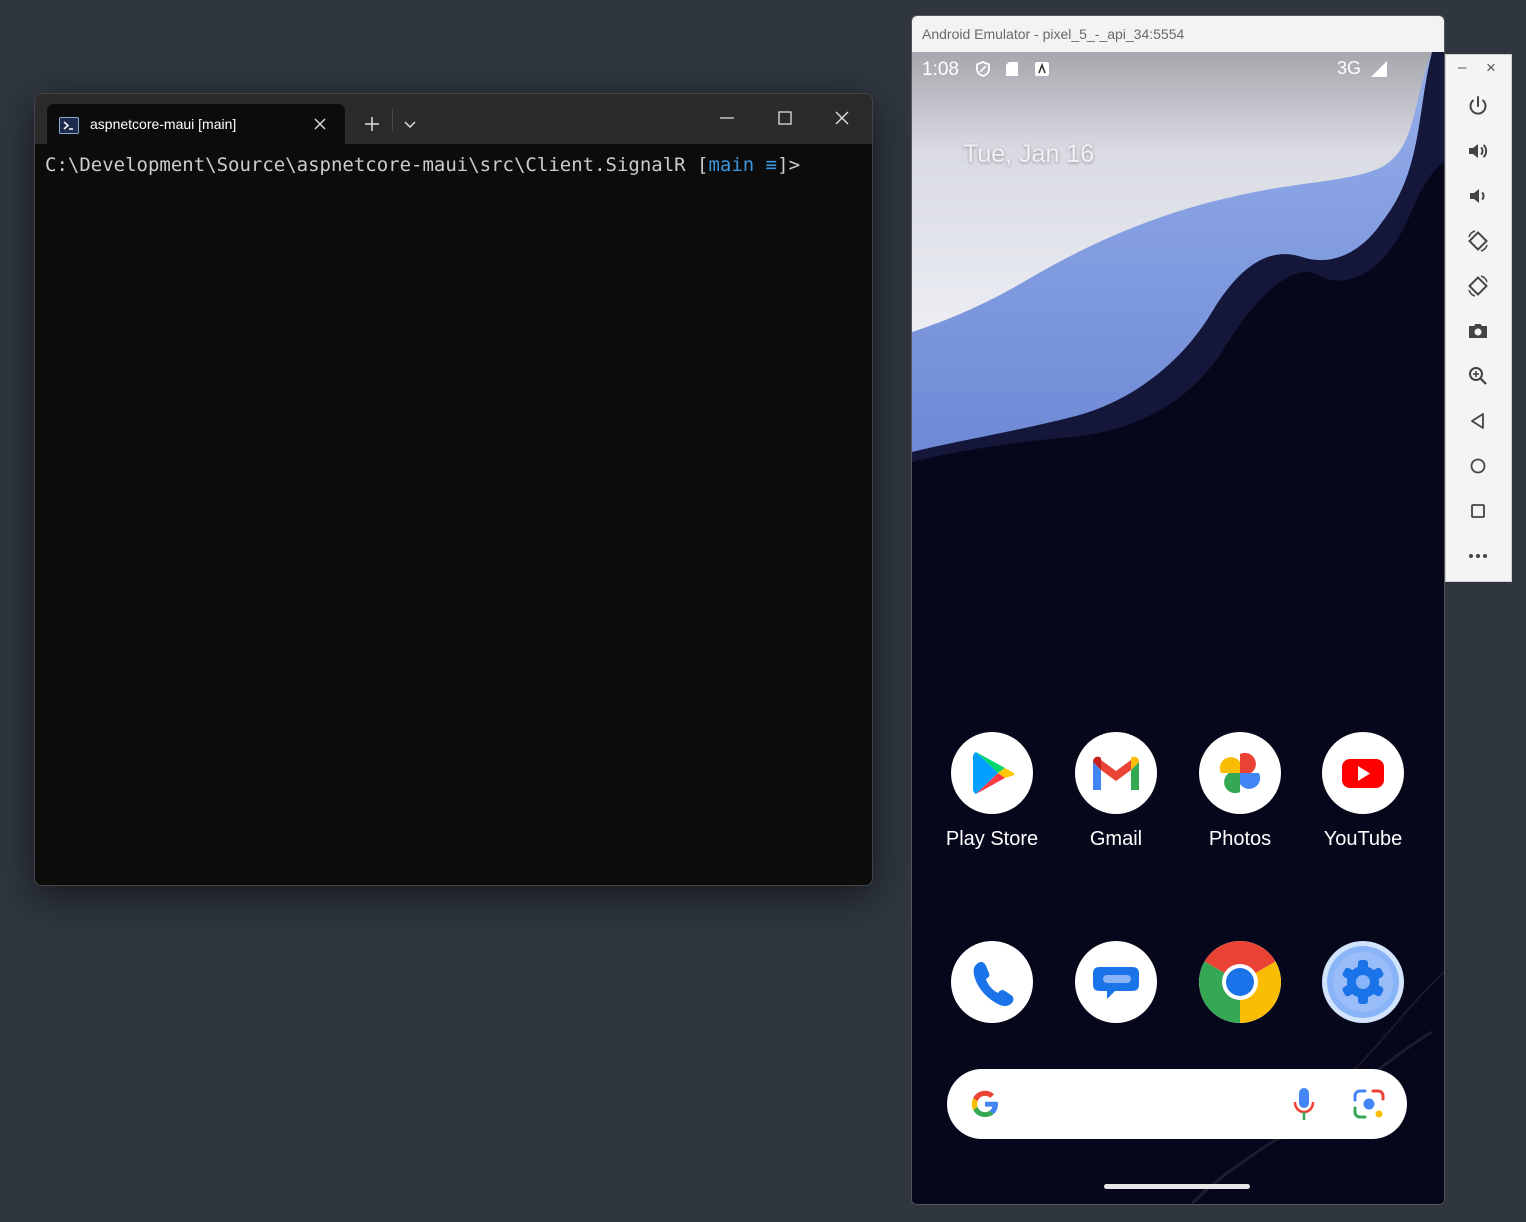 The width and height of the screenshot is (1526, 1222). Describe the element at coordinates (992, 839) in the screenshot. I see `app-label: Play Store` at that location.